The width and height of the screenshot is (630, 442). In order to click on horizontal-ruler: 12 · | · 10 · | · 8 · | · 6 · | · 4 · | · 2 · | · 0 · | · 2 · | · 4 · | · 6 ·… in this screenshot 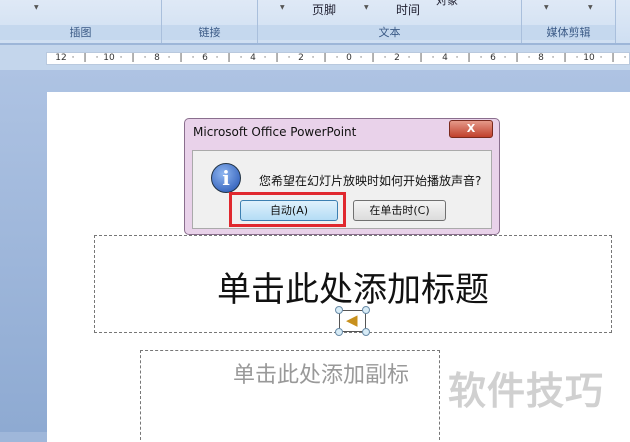, I will do `click(338, 58)`.